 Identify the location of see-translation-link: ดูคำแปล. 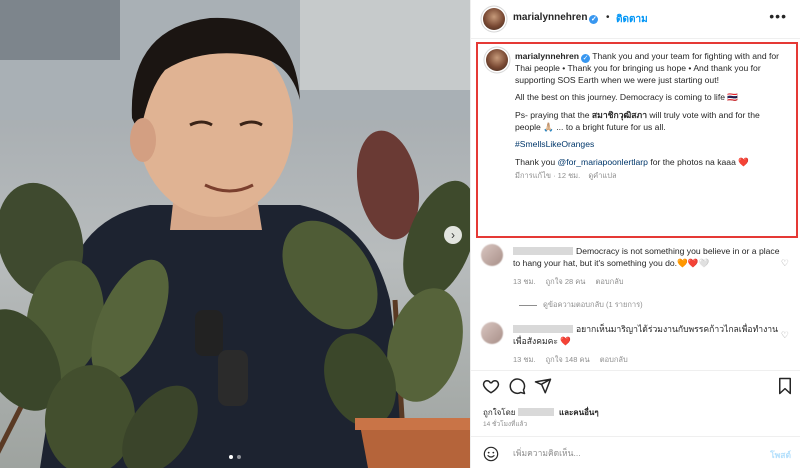
(602, 175).